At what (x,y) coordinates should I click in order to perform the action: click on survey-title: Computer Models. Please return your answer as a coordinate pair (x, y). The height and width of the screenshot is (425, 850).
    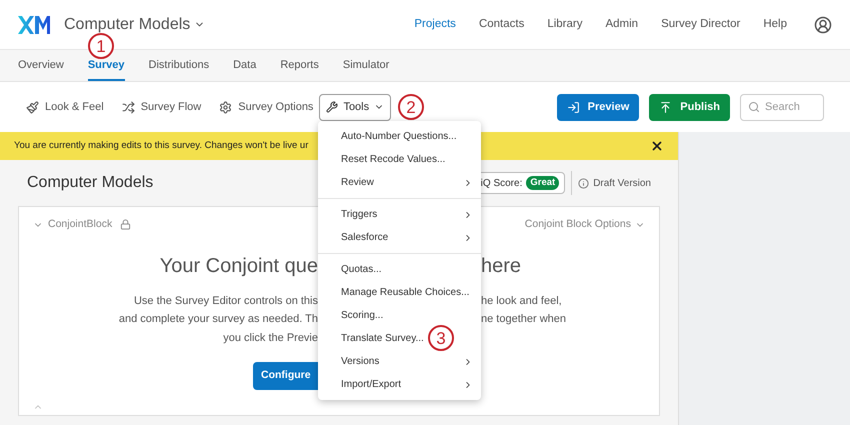
    Looking at the image, I should click on (90, 183).